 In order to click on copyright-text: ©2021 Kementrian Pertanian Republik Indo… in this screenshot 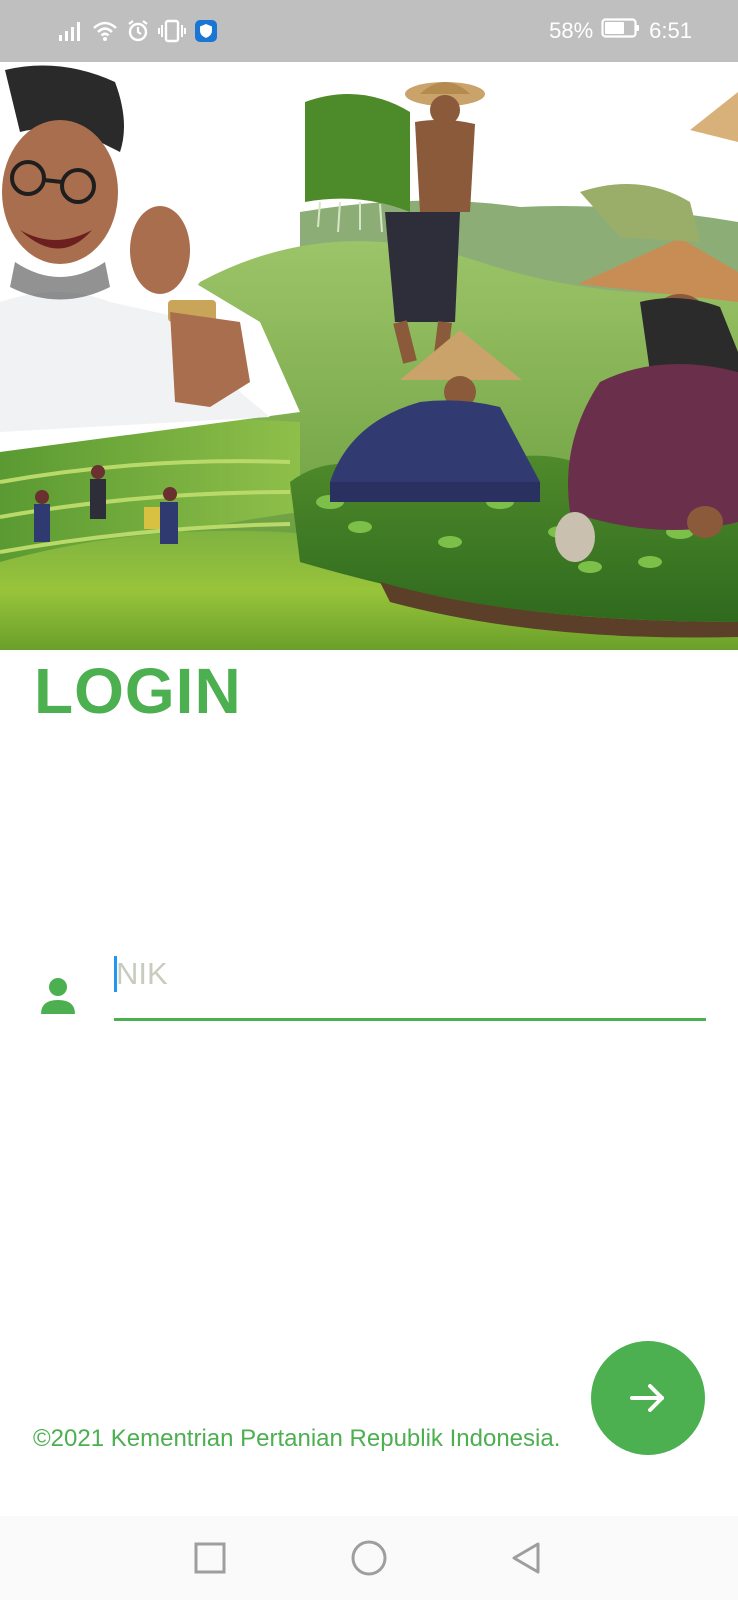, I will do `click(297, 1438)`.